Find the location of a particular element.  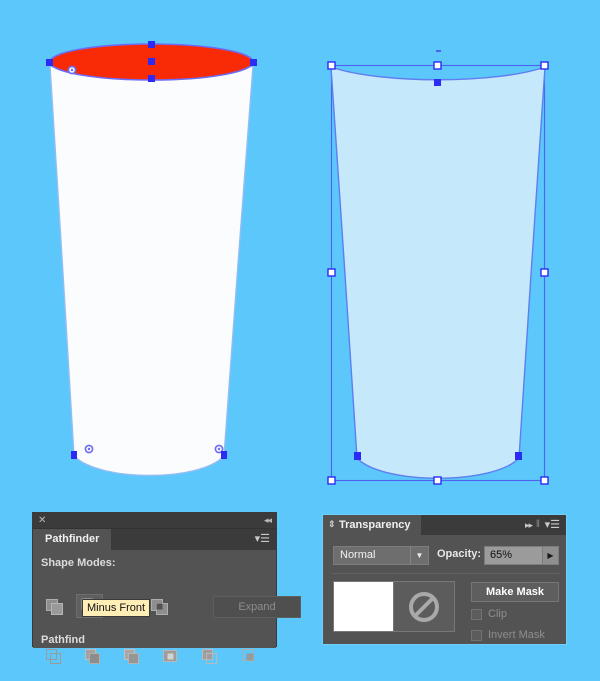

pathfinder-merge-button is located at coordinates (132, 658).